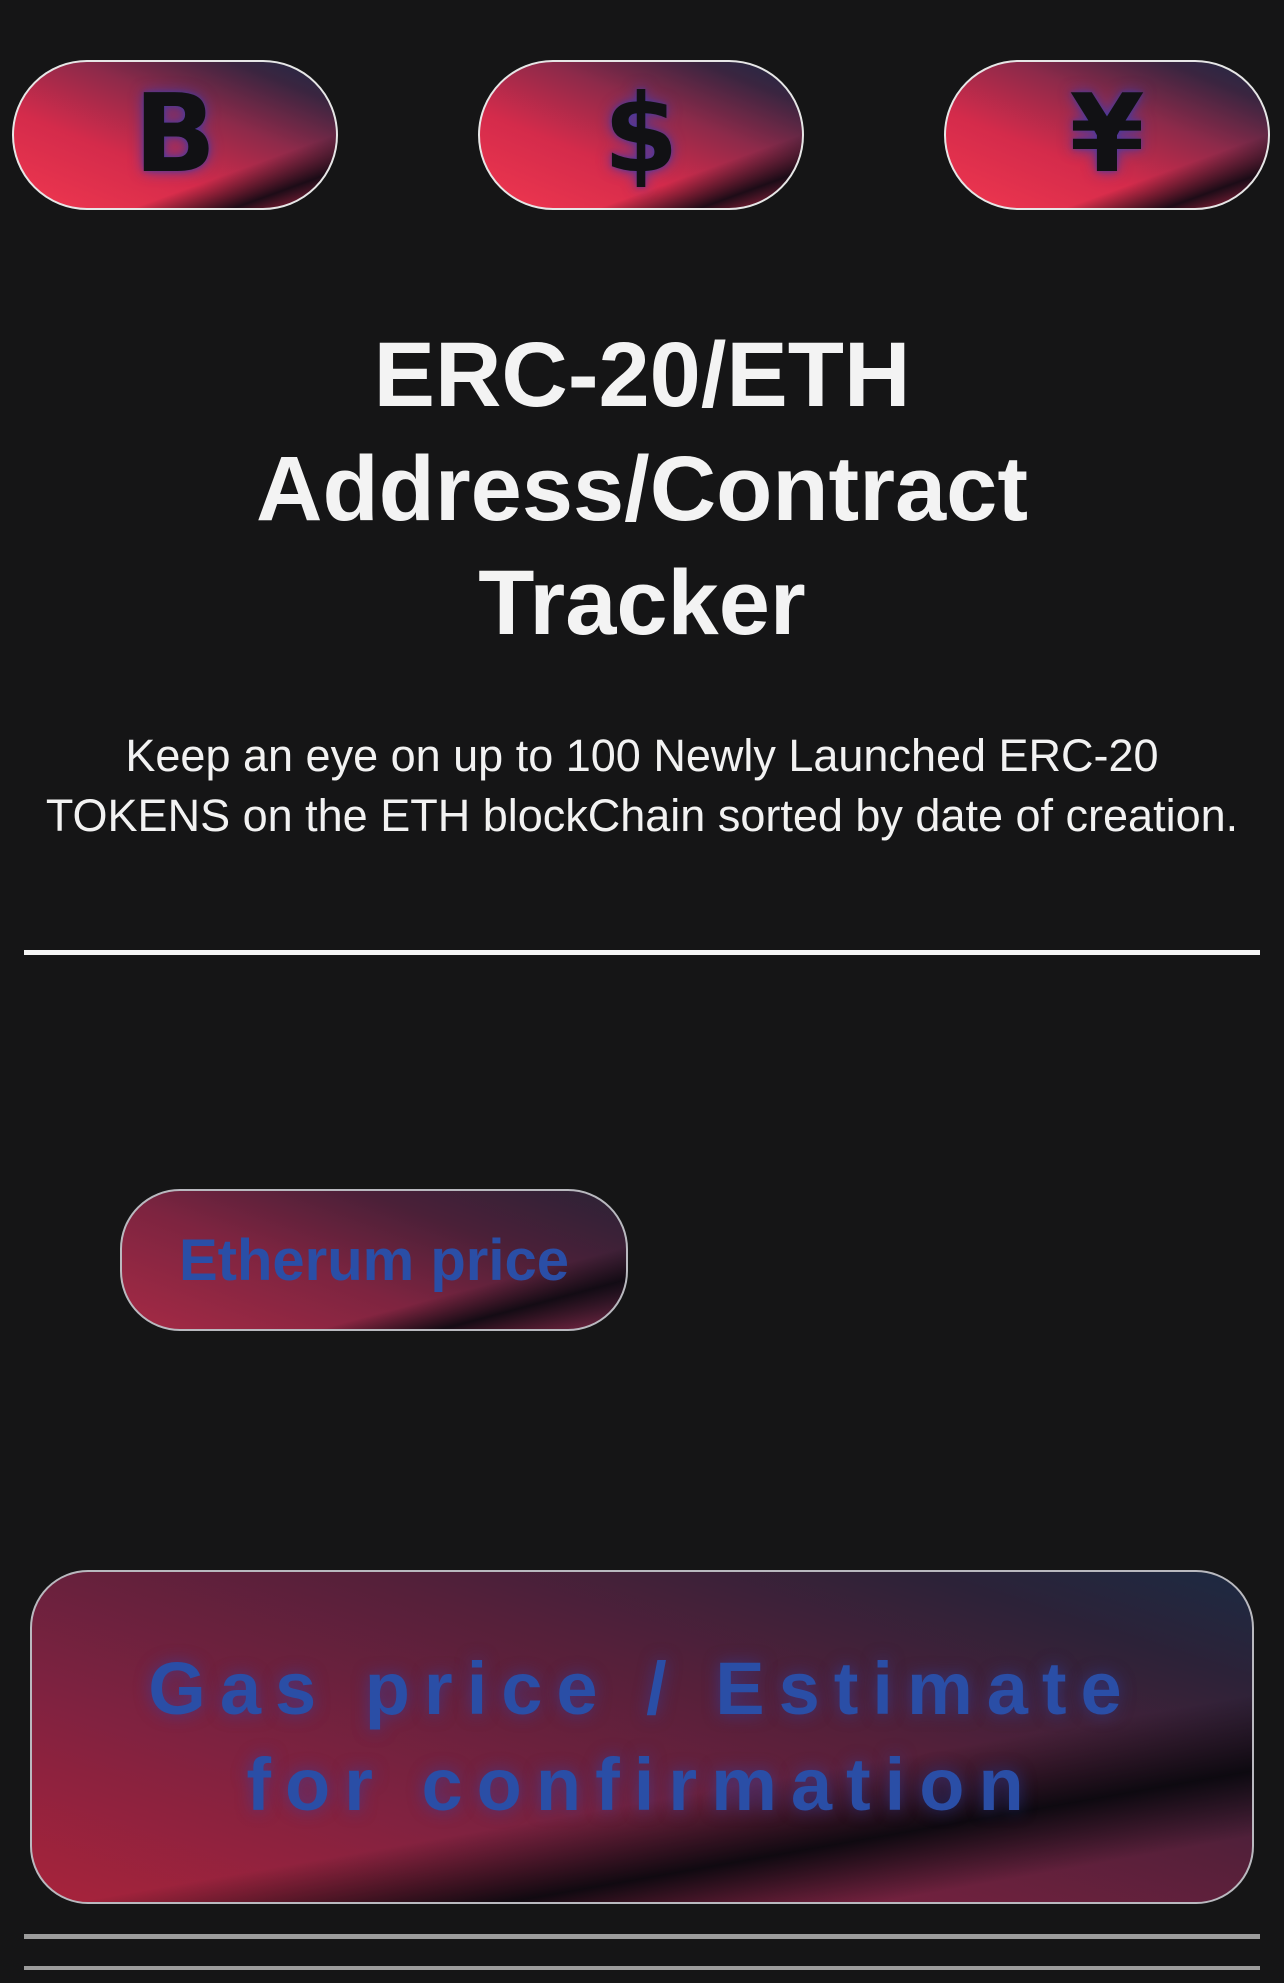 The image size is (1284, 1983). I want to click on bitcoin-icon: B, so click(175, 134).